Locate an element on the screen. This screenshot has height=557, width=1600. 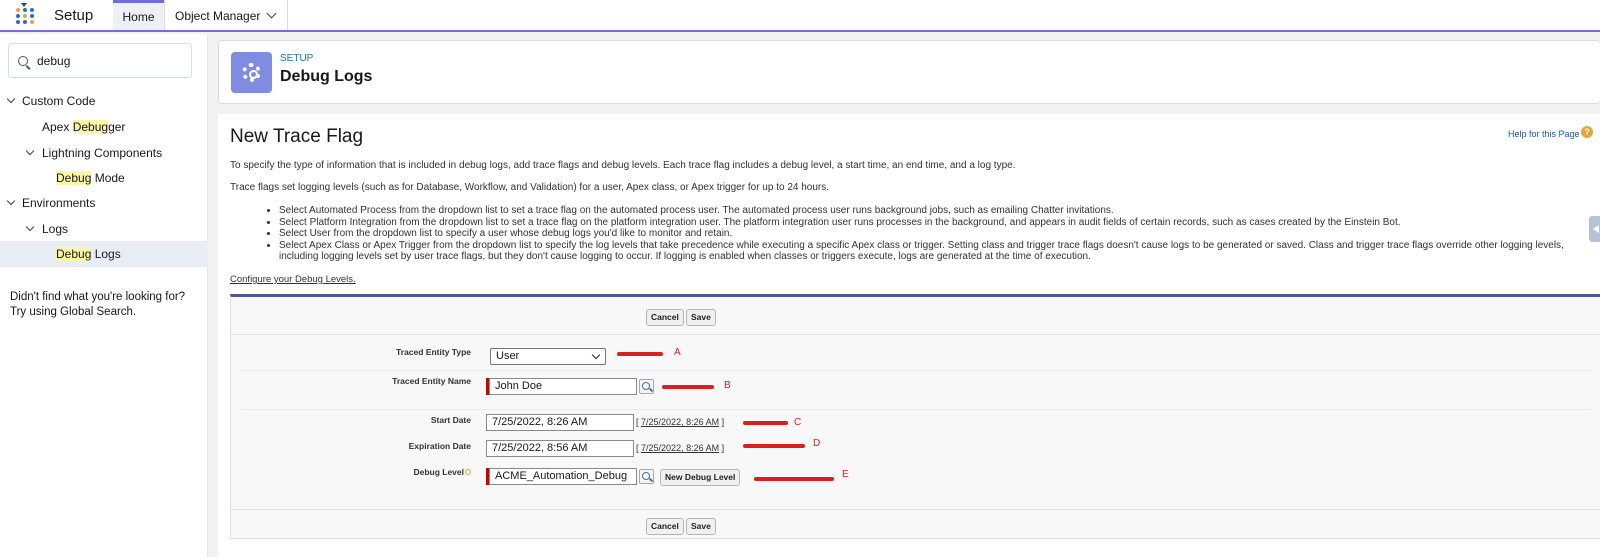
annotation-marker-b is located at coordinates (688, 387).